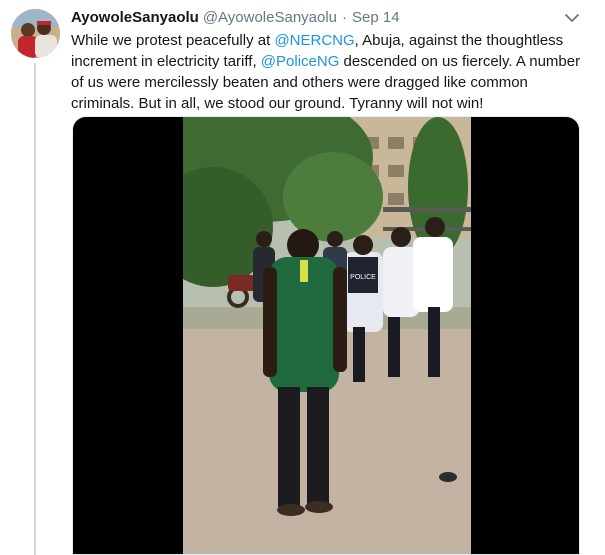 The image size is (605, 555). I want to click on tweet-header: AyowoleSanyaolu @AyowoleSanyaolu · Sep 14, so click(235, 18).